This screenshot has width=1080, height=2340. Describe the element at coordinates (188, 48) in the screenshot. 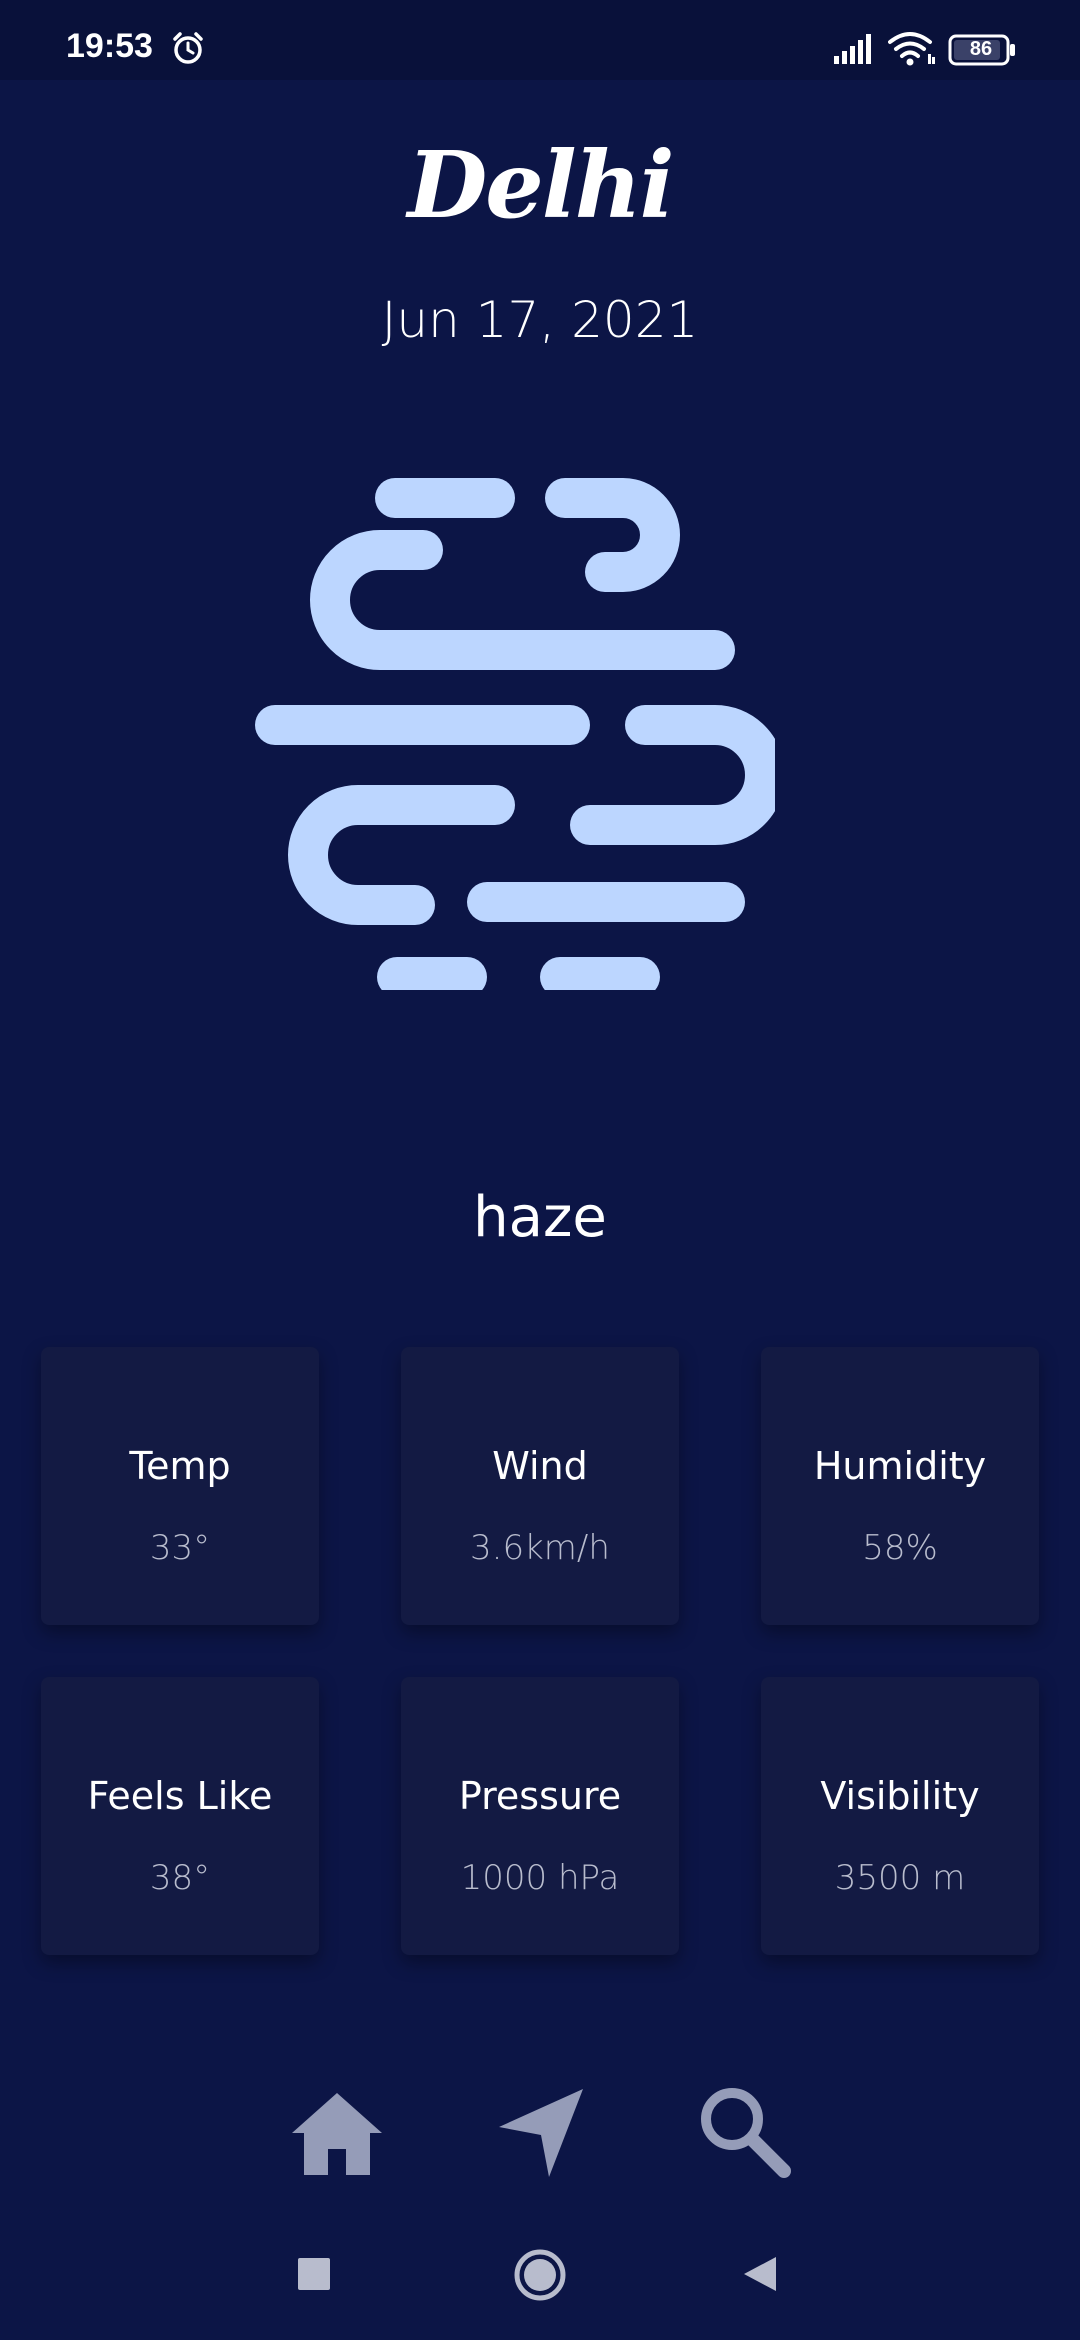

I see `alarm-icon` at that location.